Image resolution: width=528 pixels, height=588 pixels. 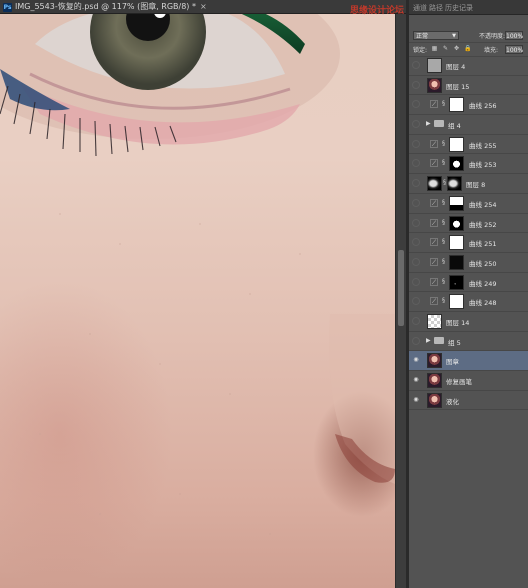 I want to click on tab-history: 历史记录, so click(x=459, y=8).